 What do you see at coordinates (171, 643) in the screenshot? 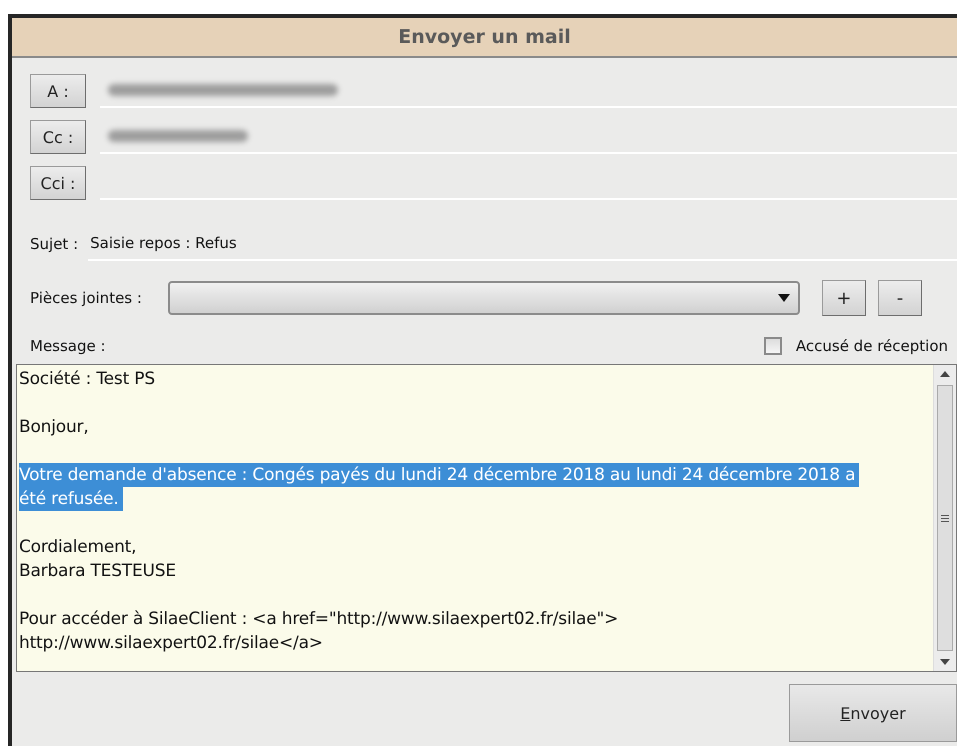
I see `message-line: http://www.silaexpert02.fr/silae</a>` at bounding box center [171, 643].